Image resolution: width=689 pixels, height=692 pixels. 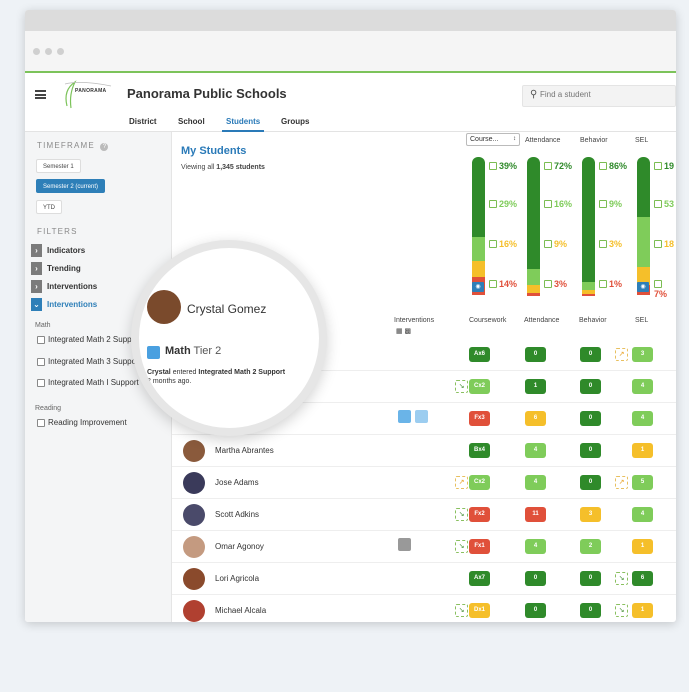 What do you see at coordinates (64, 304) in the screenshot?
I see `filter-interventions-open: ⌄ Interventions` at bounding box center [64, 304].